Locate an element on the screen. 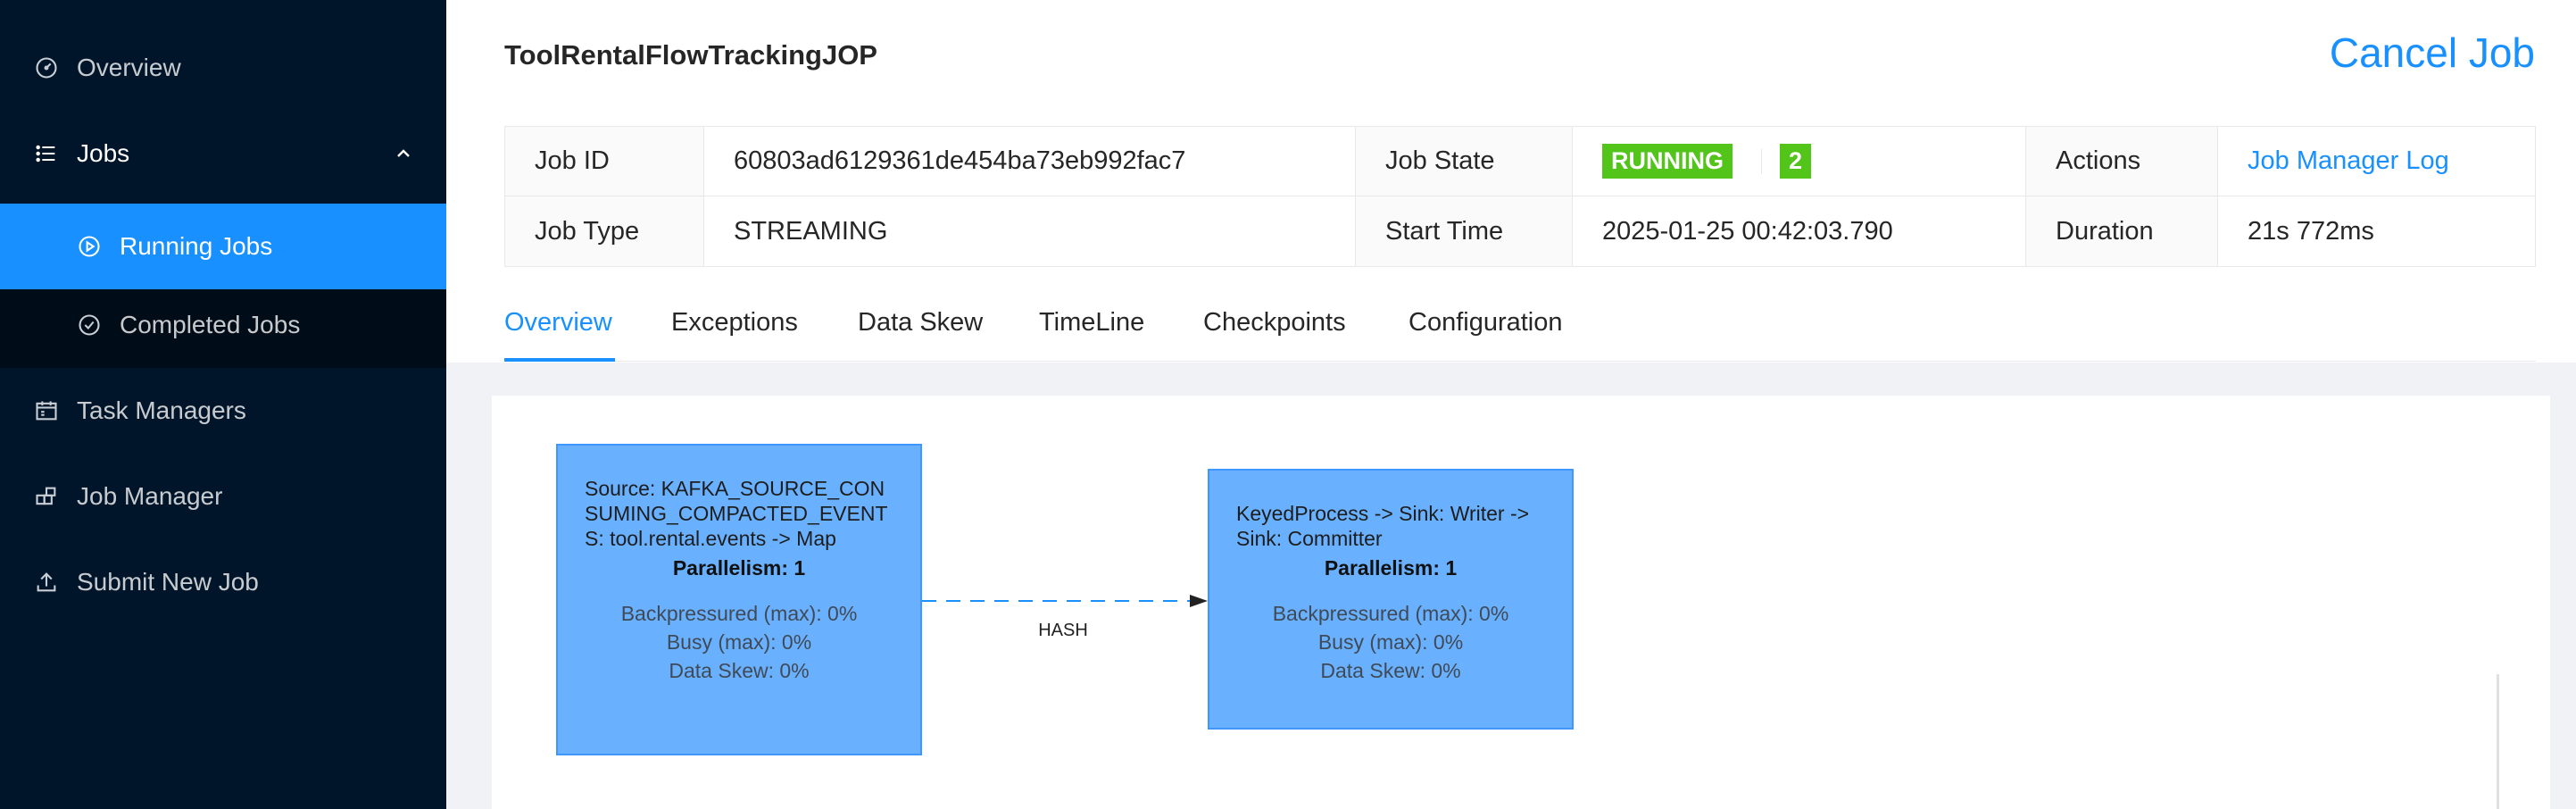  list-icon is located at coordinates (46, 153).